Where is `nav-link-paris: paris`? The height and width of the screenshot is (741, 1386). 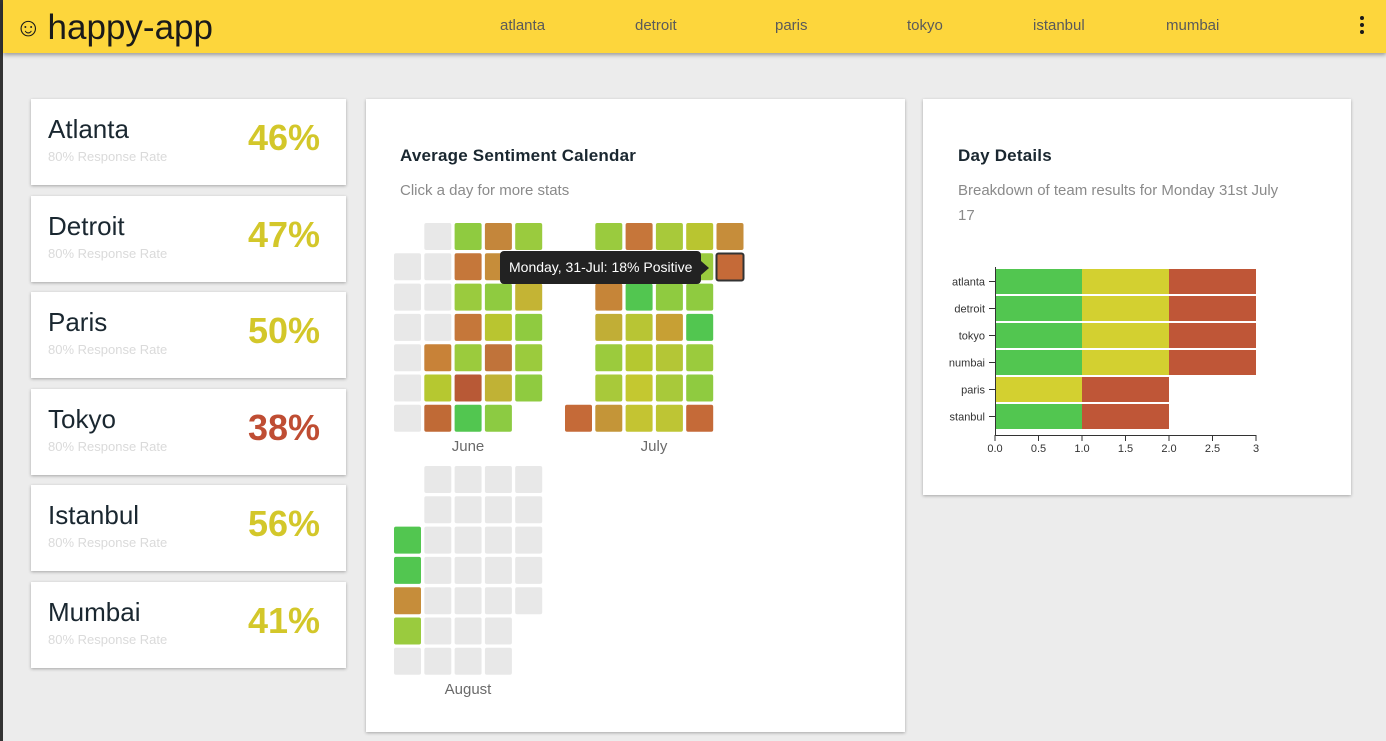
nav-link-paris: paris is located at coordinates (791, 25).